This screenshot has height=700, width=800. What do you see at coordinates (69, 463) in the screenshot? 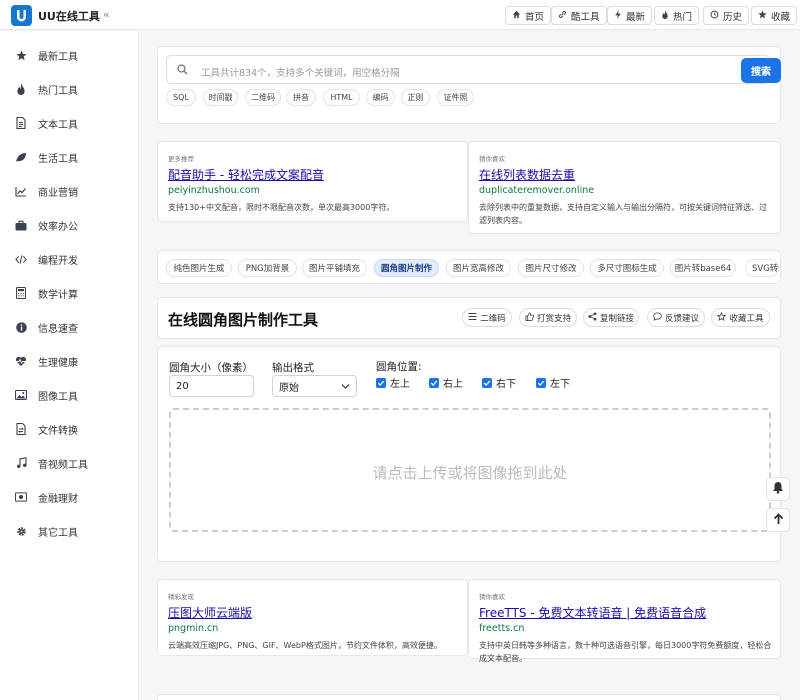
I see `sidebar-item-audio-video: 音视频工具` at bounding box center [69, 463].